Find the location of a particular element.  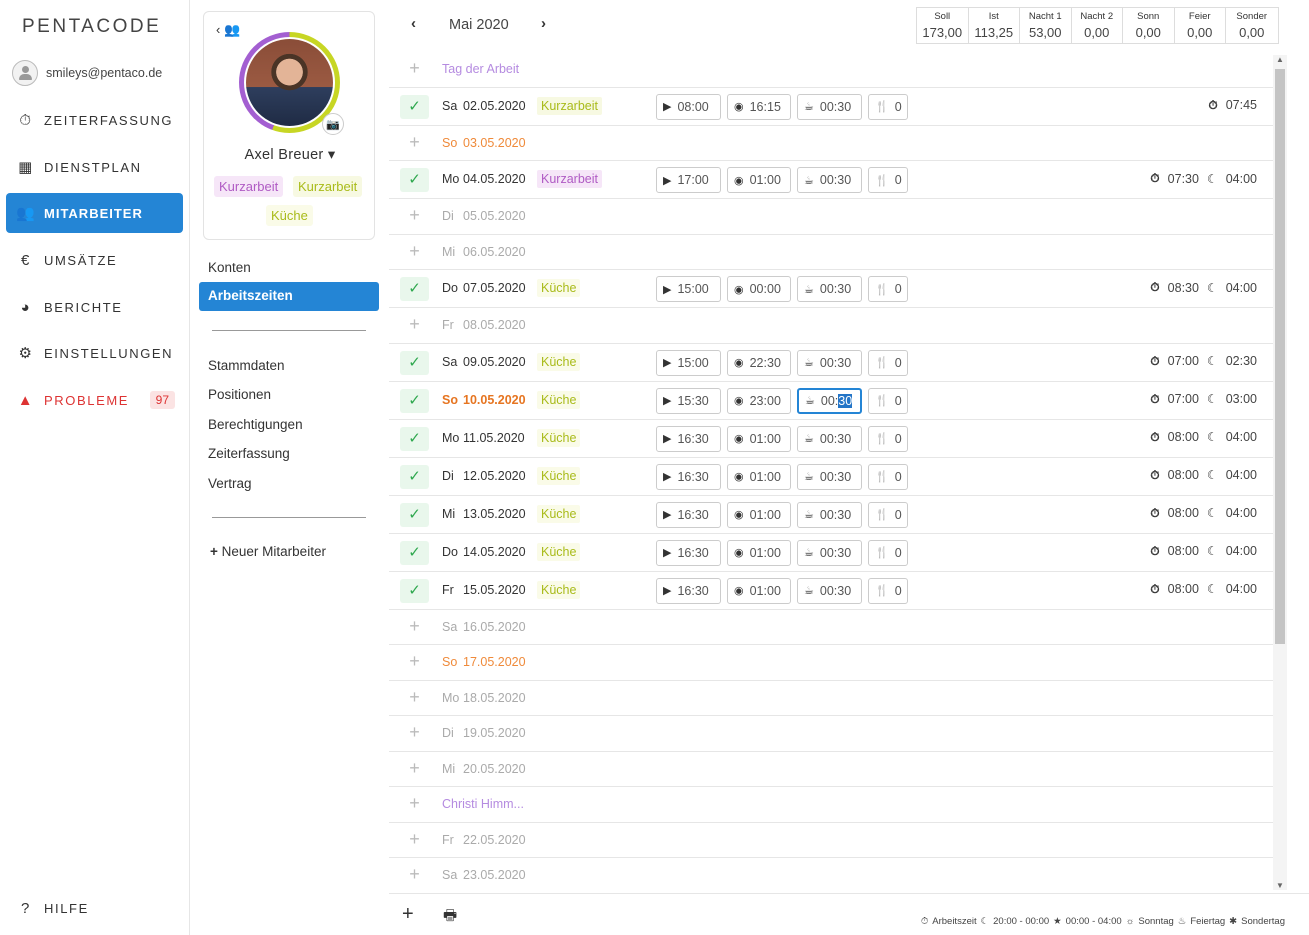

group-icon: ‹ 👥 is located at coordinates (228, 30).